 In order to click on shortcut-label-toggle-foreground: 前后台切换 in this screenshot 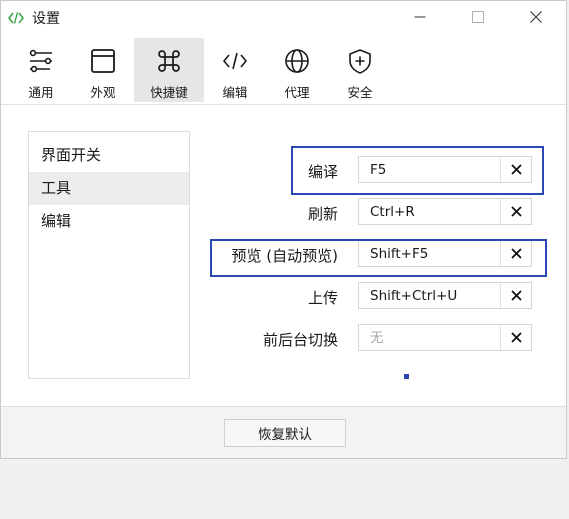, I will do `click(300, 340)`.